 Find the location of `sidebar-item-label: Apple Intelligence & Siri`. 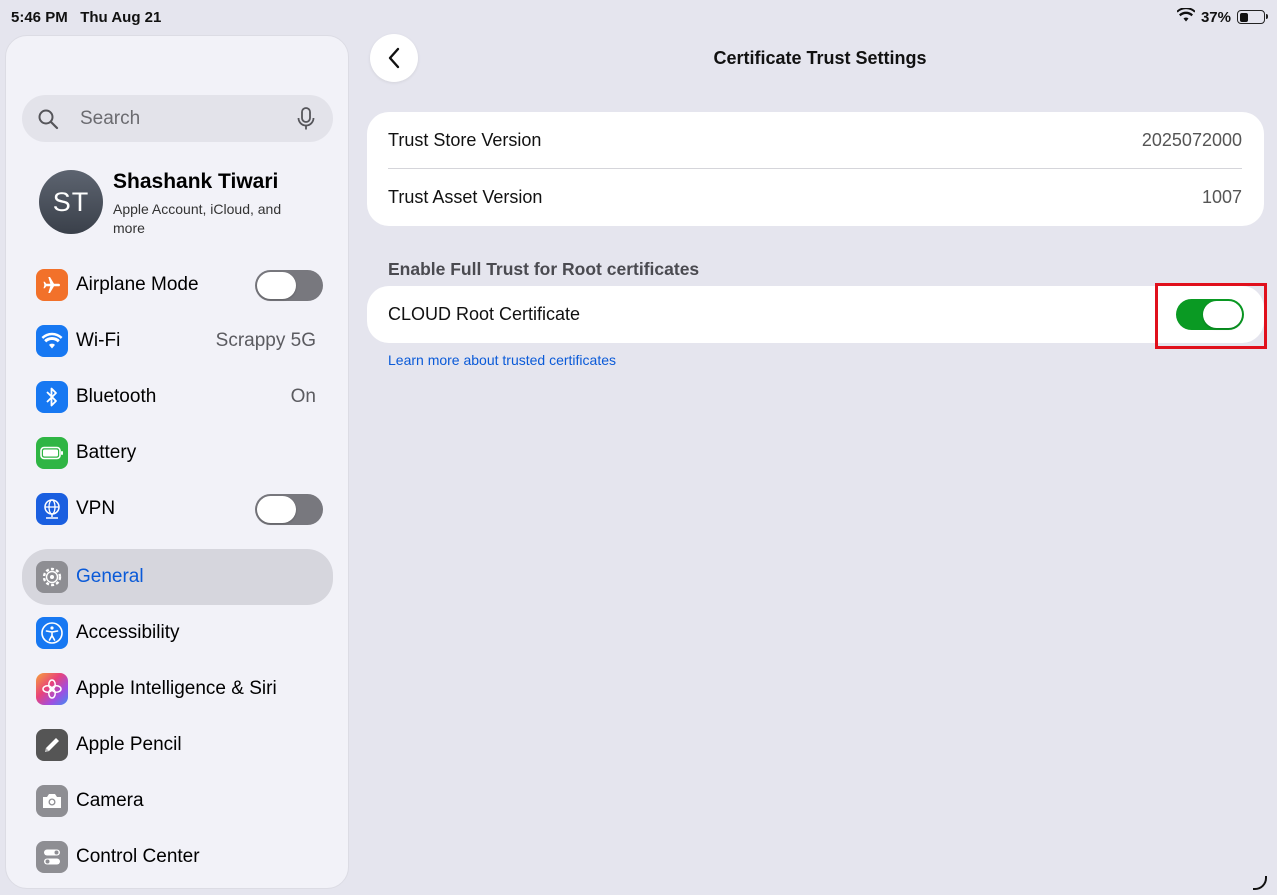

sidebar-item-label: Apple Intelligence & Siri is located at coordinates (176, 688).